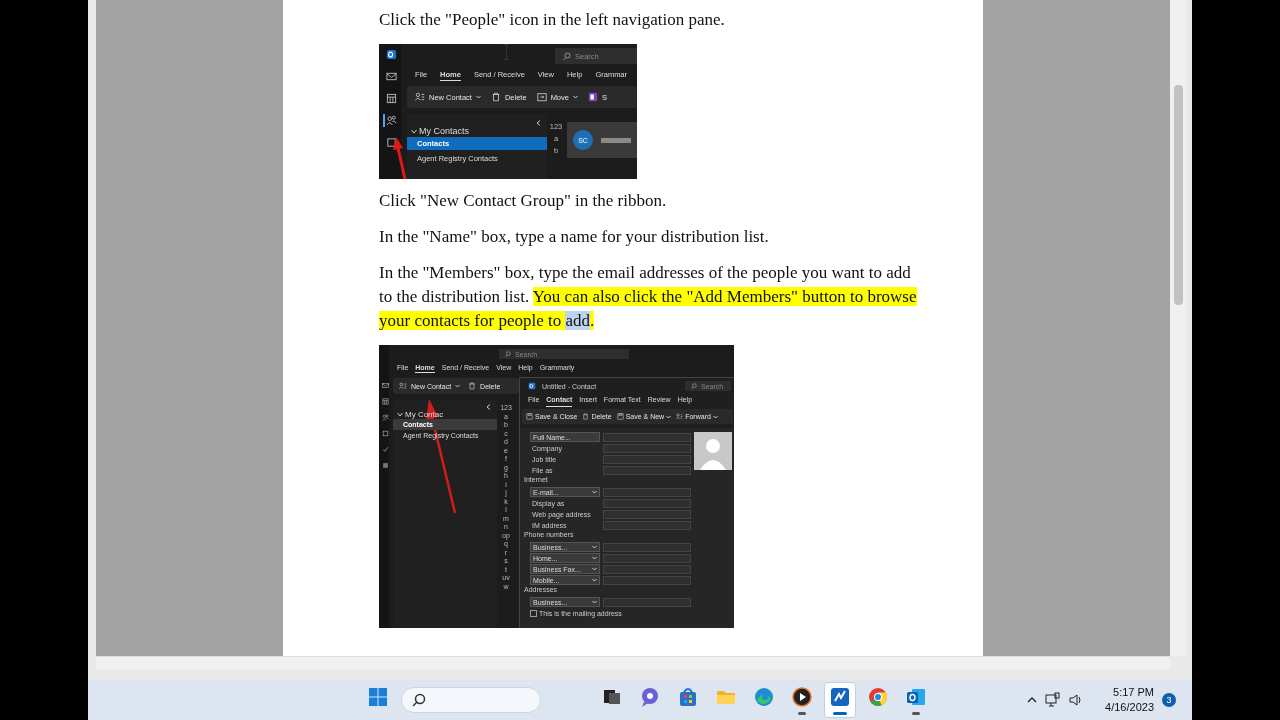 Image resolution: width=1280 pixels, height=720 pixels. What do you see at coordinates (523, 201) in the screenshot?
I see `paragraph-text: Click "New Contact Group" in the ribbon.` at bounding box center [523, 201].